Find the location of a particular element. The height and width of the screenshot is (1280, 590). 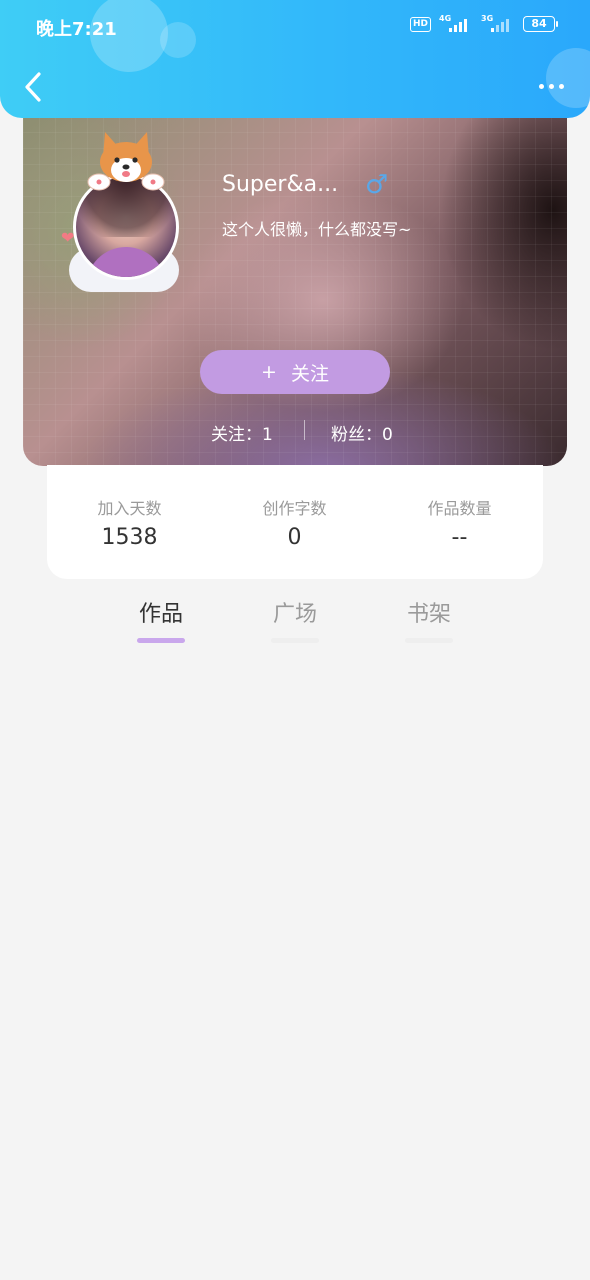

status-icons: HD 4G 3G 84 is located at coordinates (483, 24).